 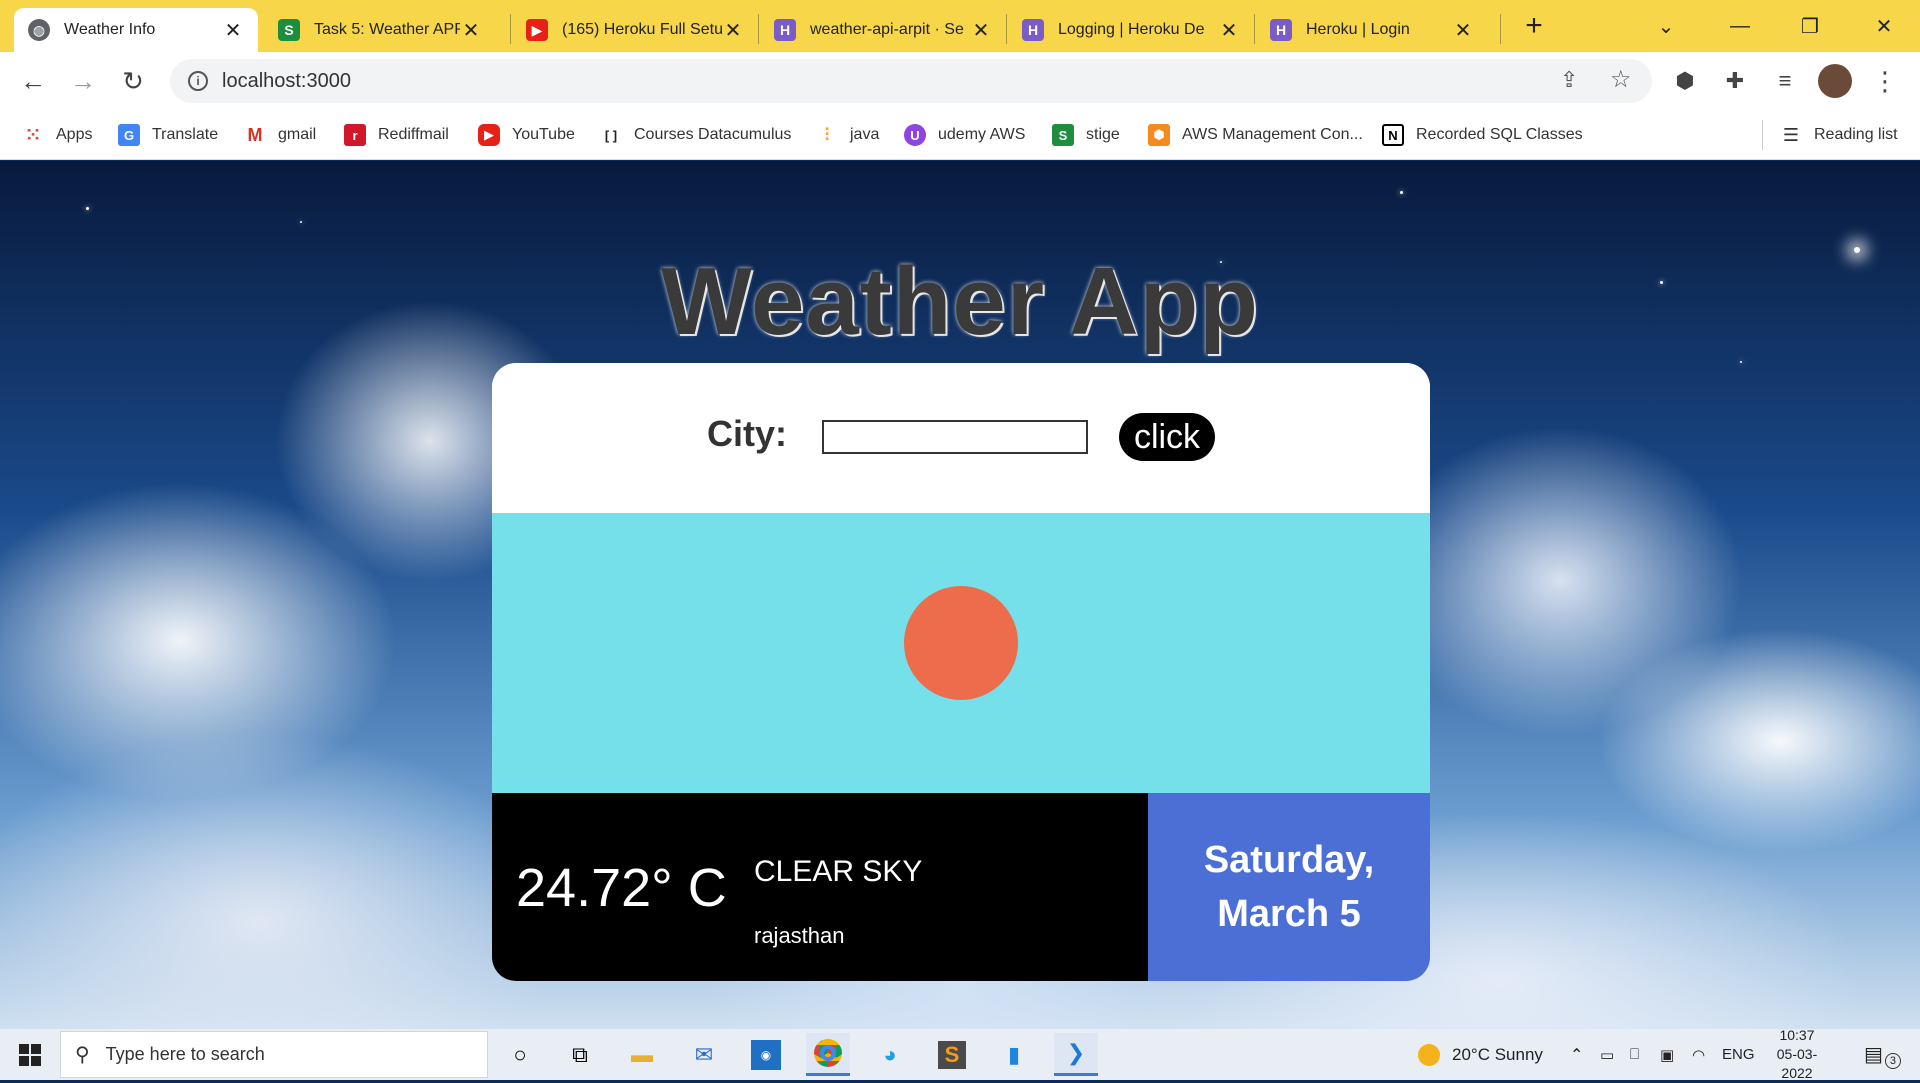 I want to click on search-panel: City: click, so click(x=961, y=438).